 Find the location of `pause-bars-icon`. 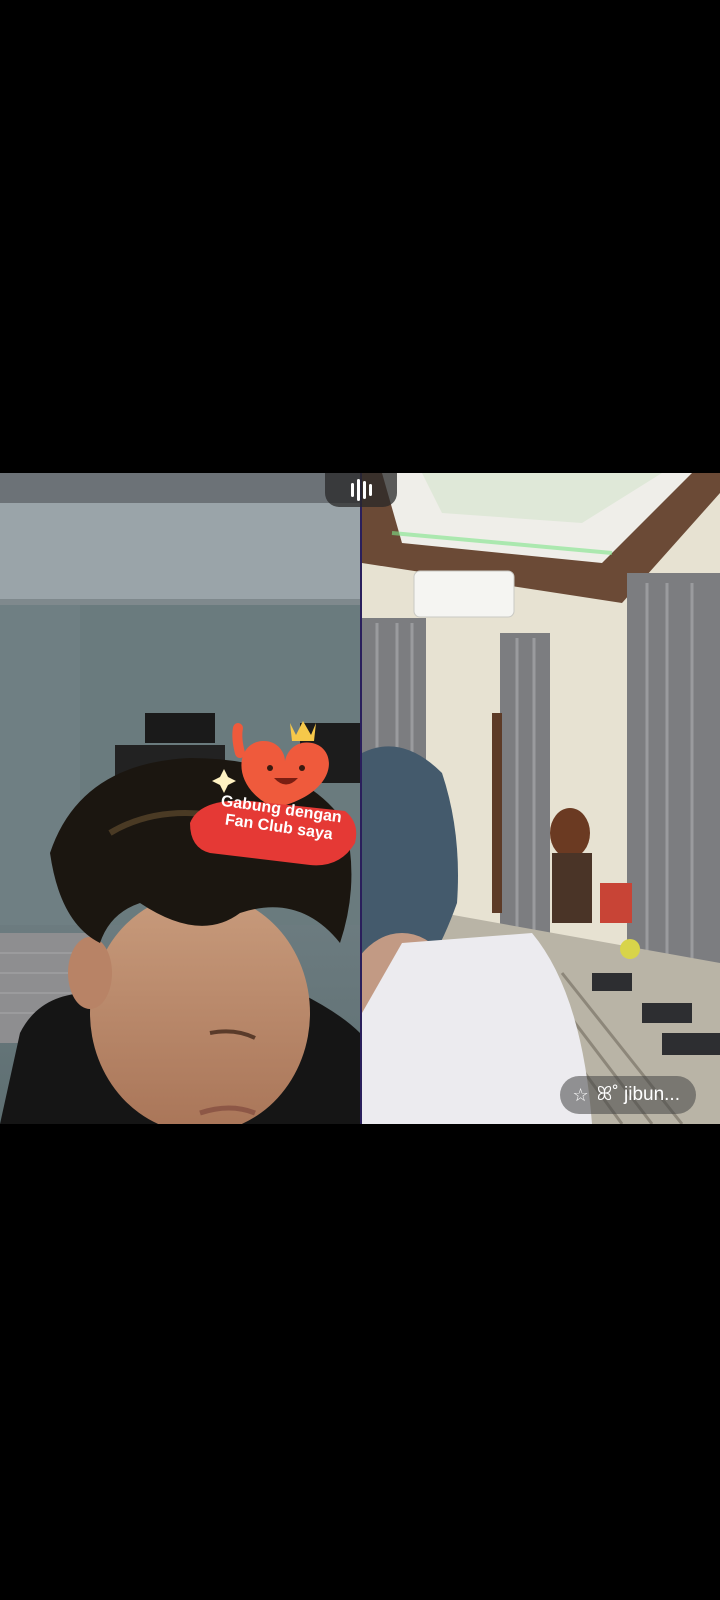

pause-bars-icon is located at coordinates (361, 490).